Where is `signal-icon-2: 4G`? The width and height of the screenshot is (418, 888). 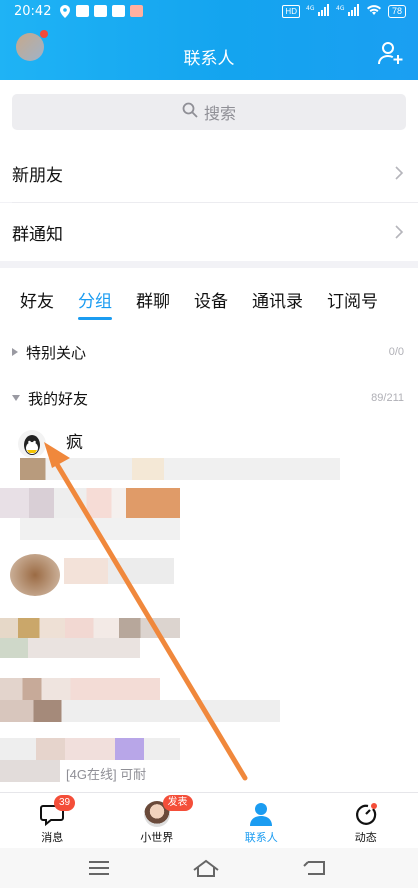 signal-icon-2: 4G is located at coordinates (348, 11).